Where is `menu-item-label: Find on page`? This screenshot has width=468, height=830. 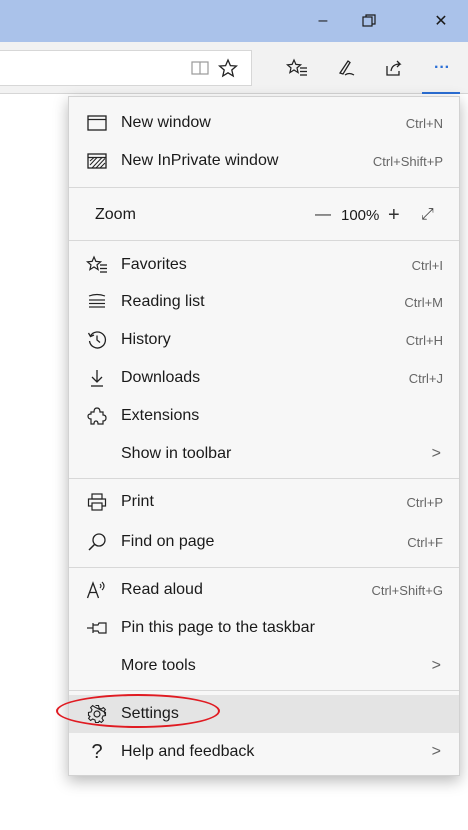
menu-item-label: Find on page is located at coordinates (168, 541).